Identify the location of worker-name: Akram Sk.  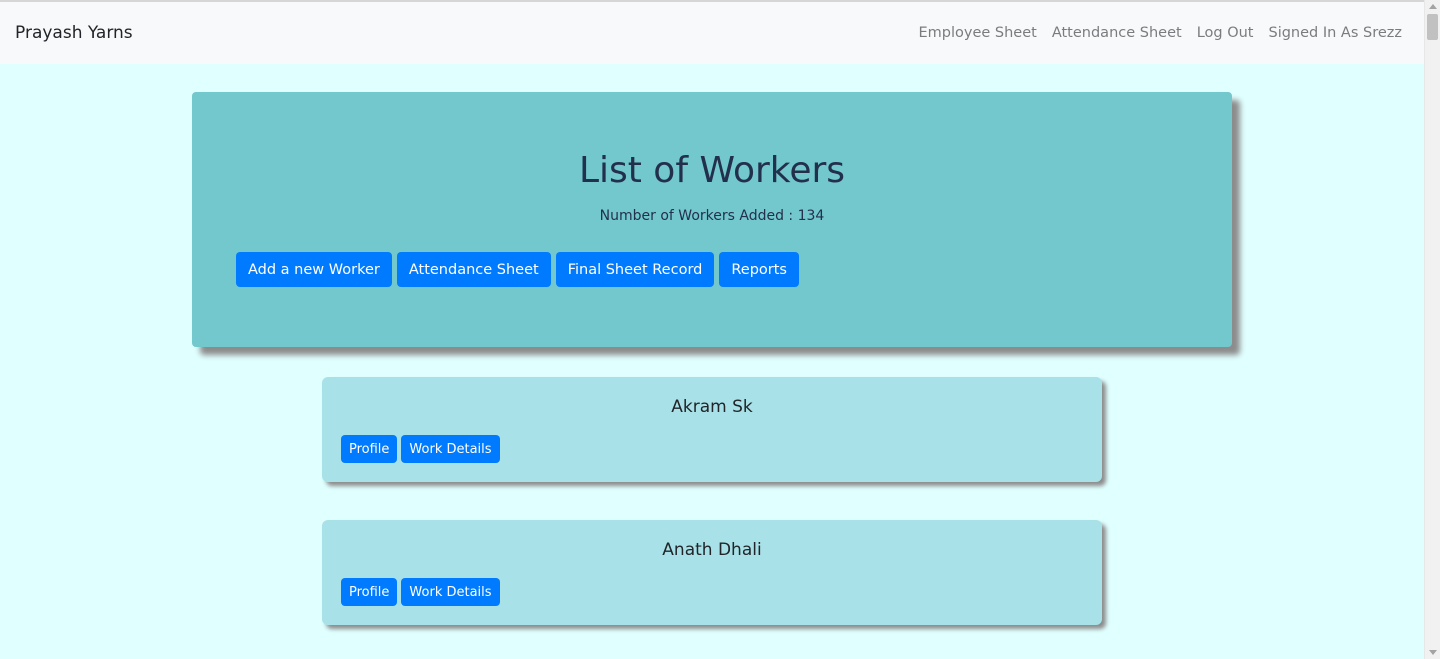
(712, 407).